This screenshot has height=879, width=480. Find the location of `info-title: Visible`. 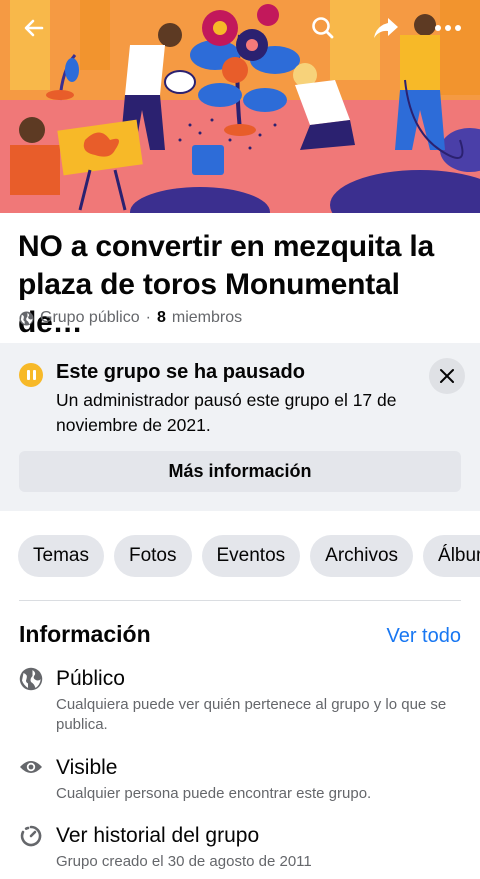

info-title: Visible is located at coordinates (87, 767).